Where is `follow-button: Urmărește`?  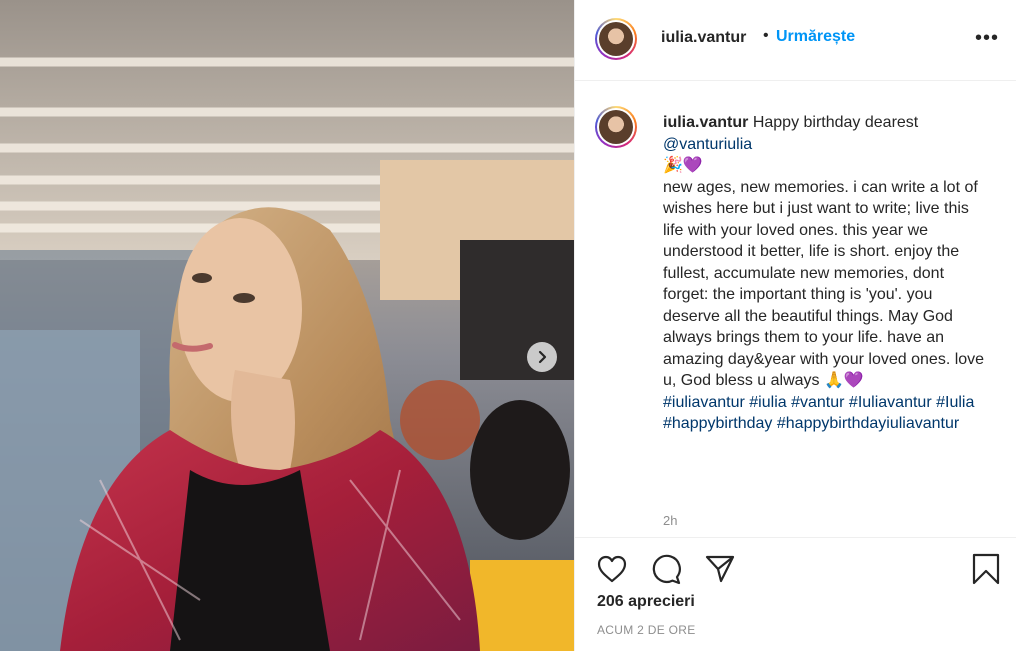
follow-button: Urmărește is located at coordinates (815, 37).